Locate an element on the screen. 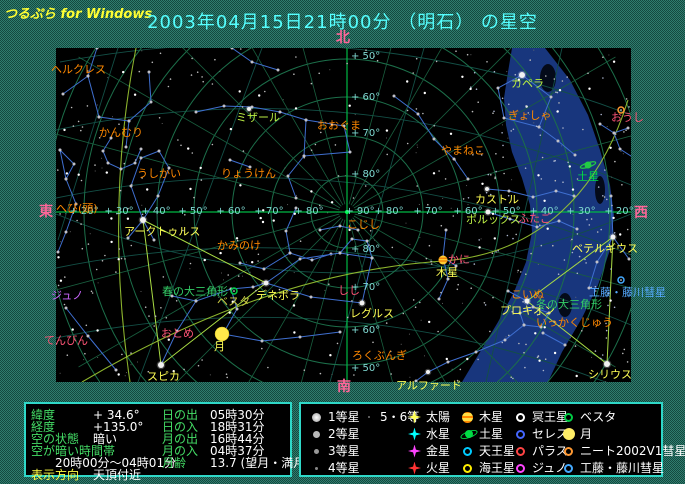  legend-item: 金星 is located at coordinates (428, 451).